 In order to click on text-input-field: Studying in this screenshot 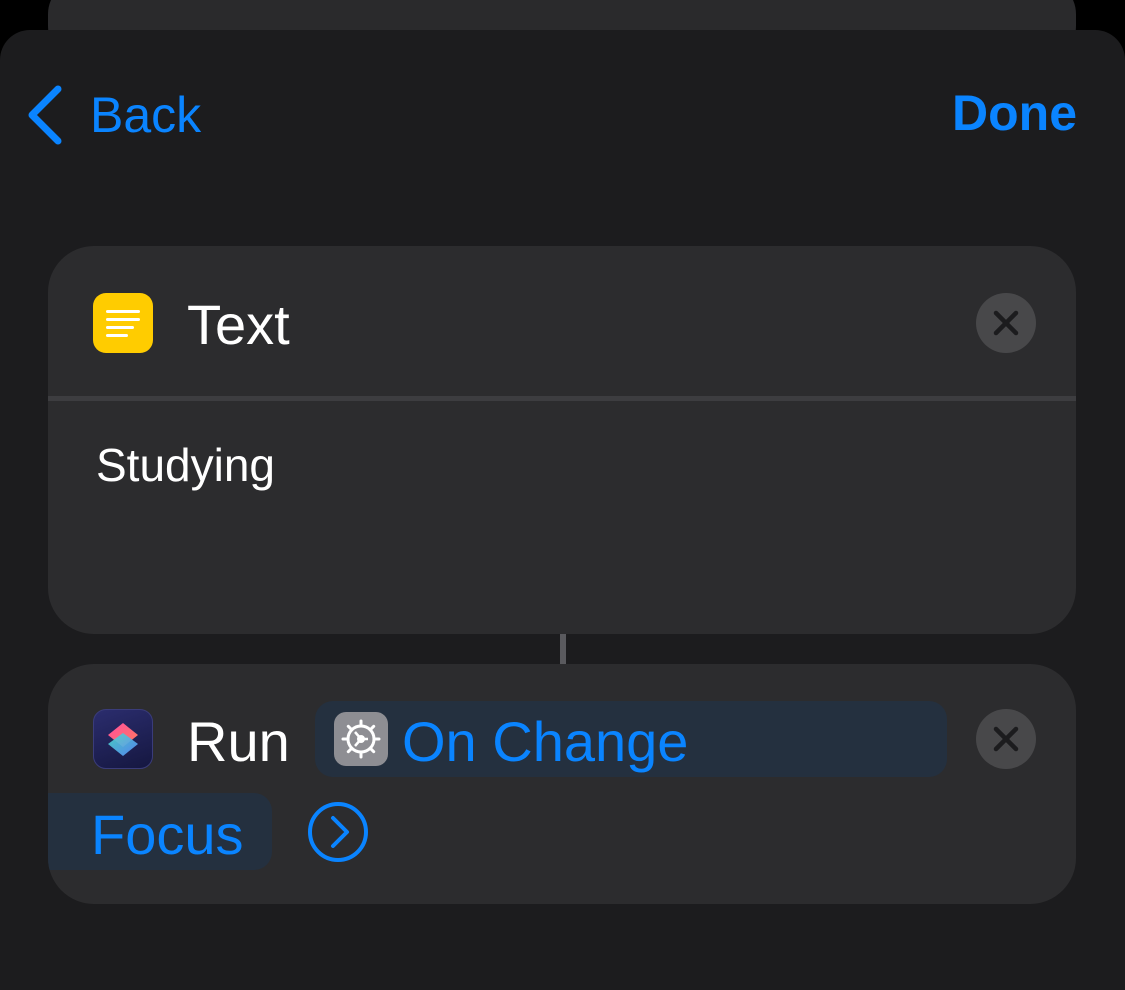, I will do `click(185, 465)`.